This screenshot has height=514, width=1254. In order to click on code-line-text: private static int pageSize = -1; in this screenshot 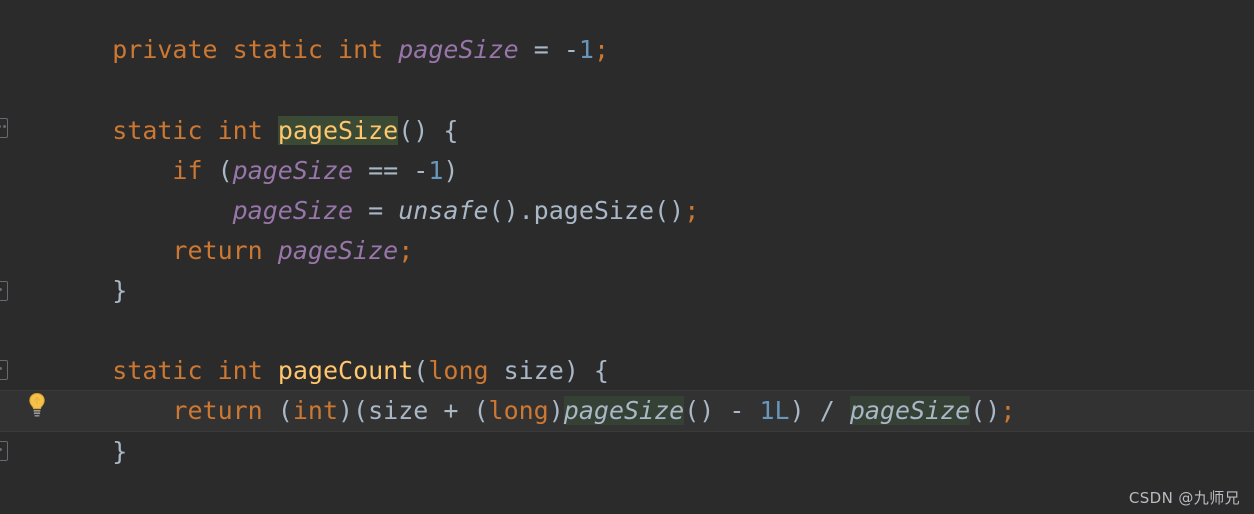, I will do `click(330, 50)`.